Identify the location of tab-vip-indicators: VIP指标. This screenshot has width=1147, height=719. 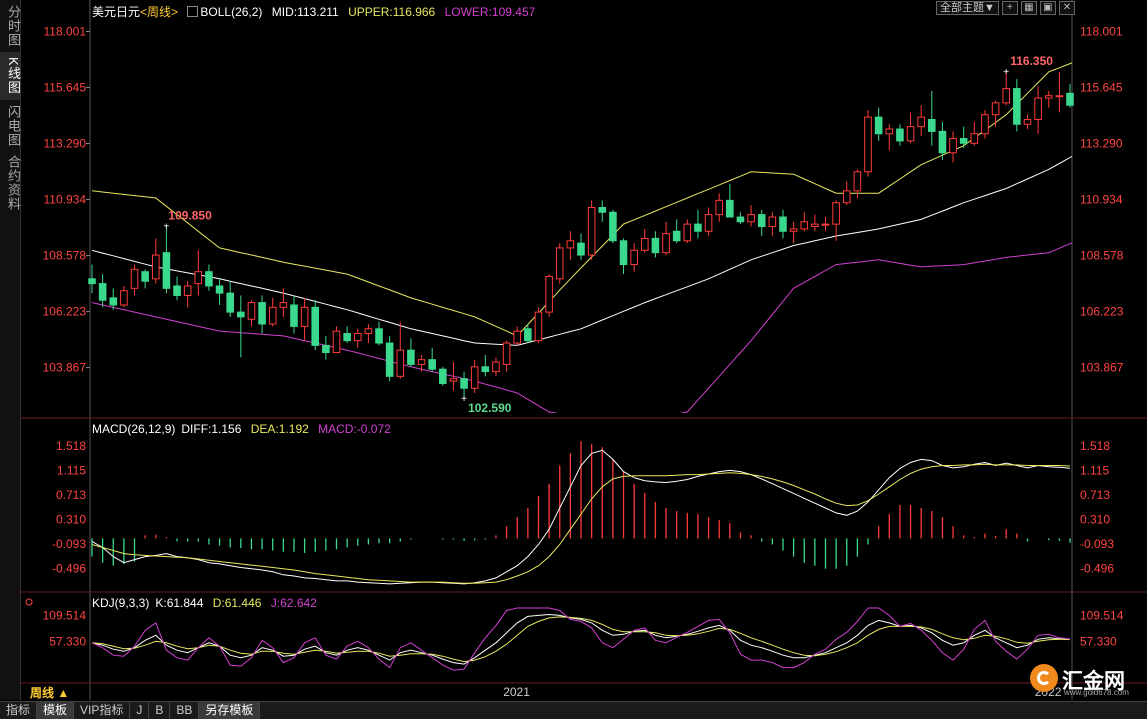
(102, 710).